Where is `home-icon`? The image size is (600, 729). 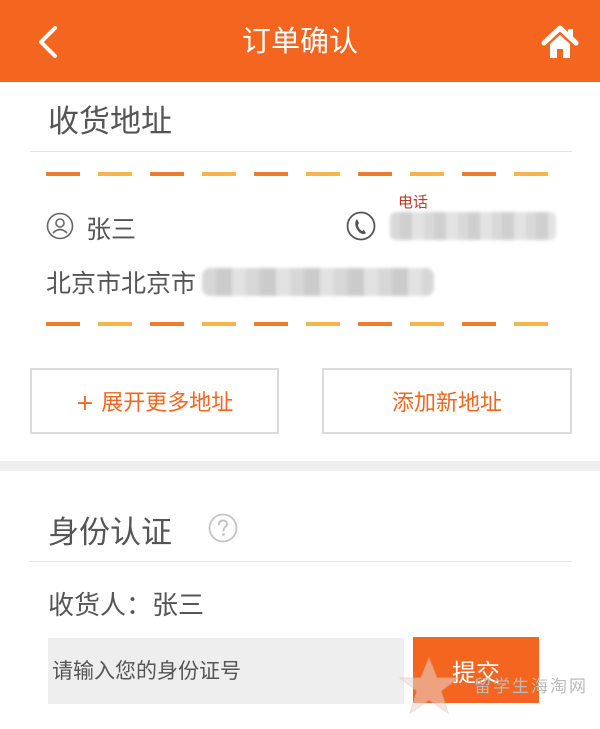
home-icon is located at coordinates (560, 41).